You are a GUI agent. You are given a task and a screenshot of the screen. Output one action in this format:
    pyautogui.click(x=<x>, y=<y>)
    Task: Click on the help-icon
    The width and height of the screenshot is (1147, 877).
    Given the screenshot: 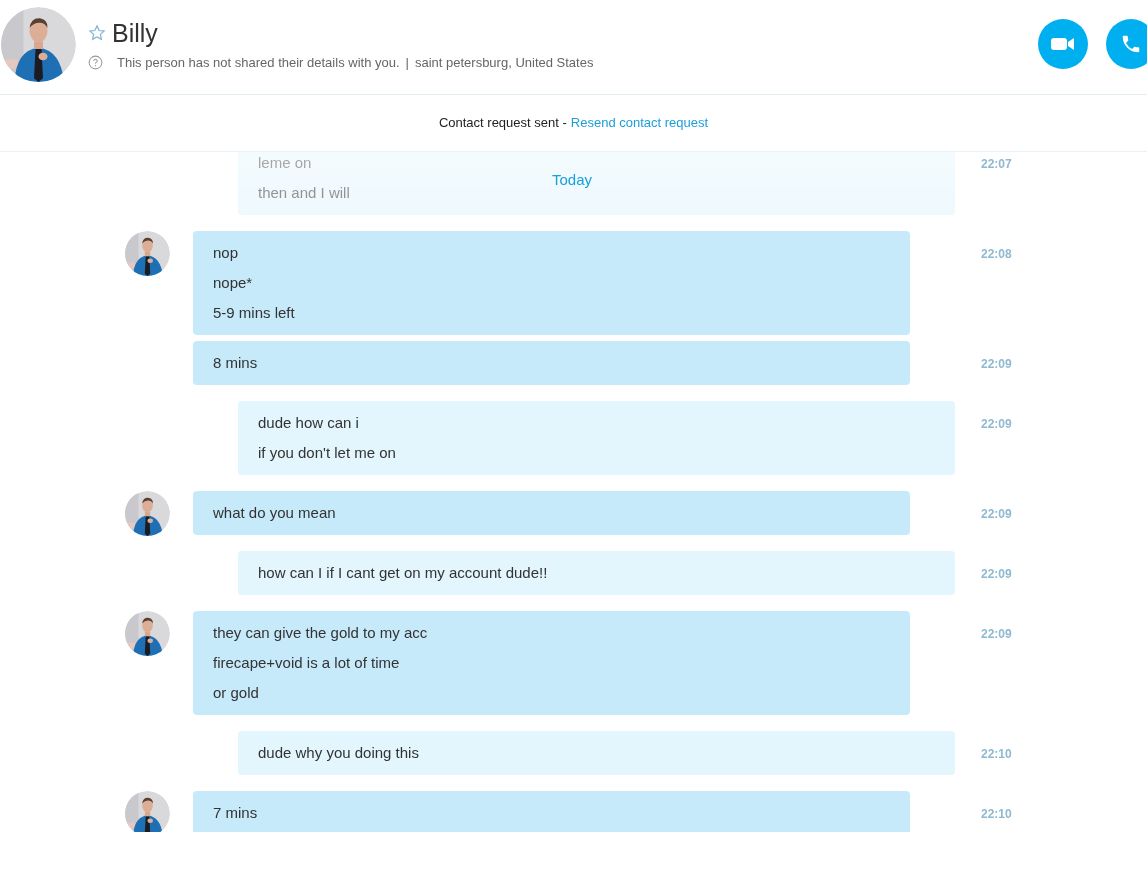 What is the action you would take?
    pyautogui.click(x=95, y=63)
    